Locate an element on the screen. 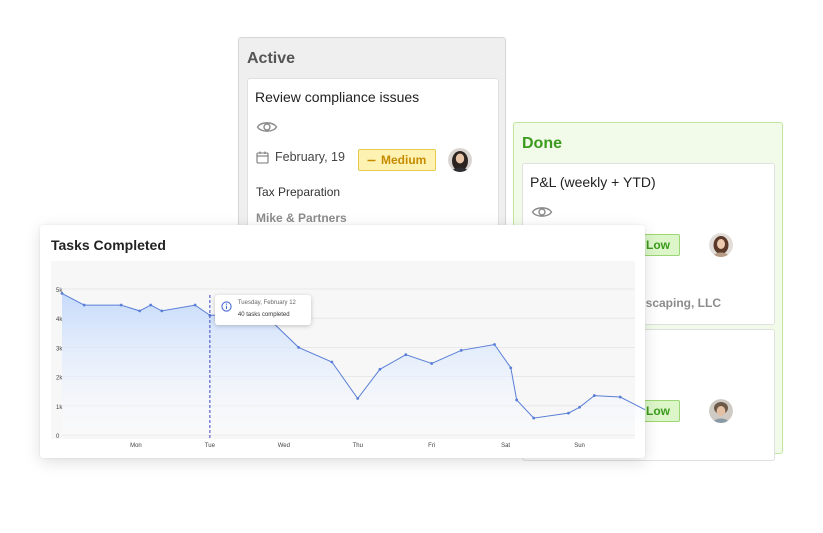 The width and height of the screenshot is (823, 533). priority-badge: Medium is located at coordinates (397, 160).